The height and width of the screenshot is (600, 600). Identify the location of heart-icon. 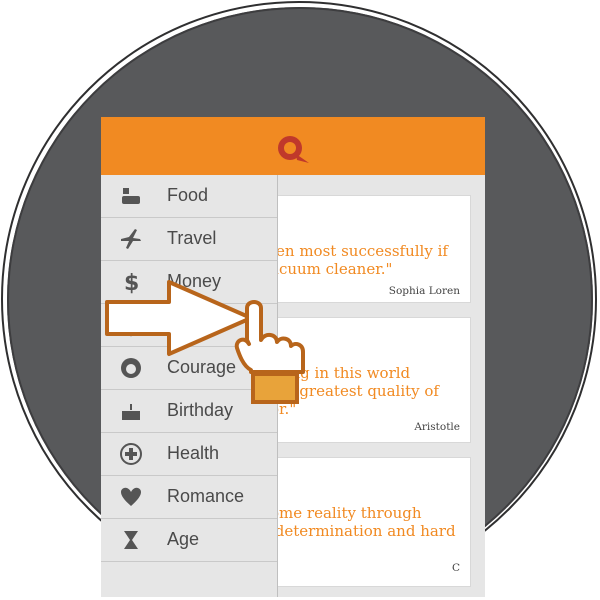
(131, 496).